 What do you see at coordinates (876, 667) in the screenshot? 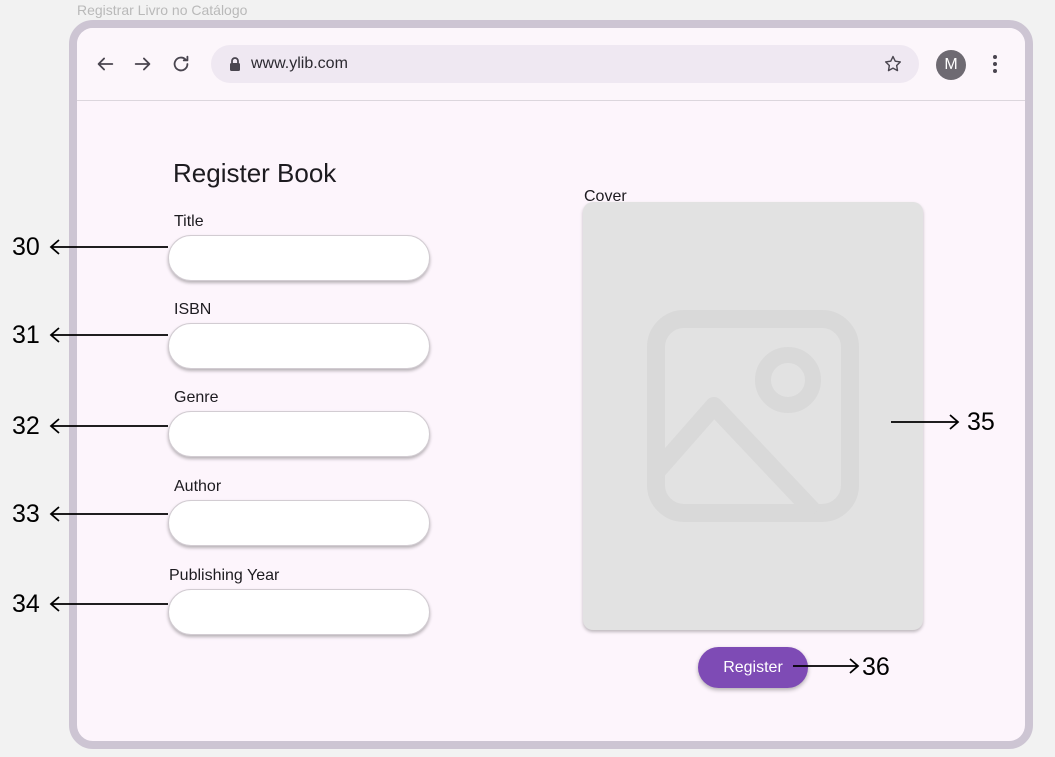
I see `callout-36: 36` at bounding box center [876, 667].